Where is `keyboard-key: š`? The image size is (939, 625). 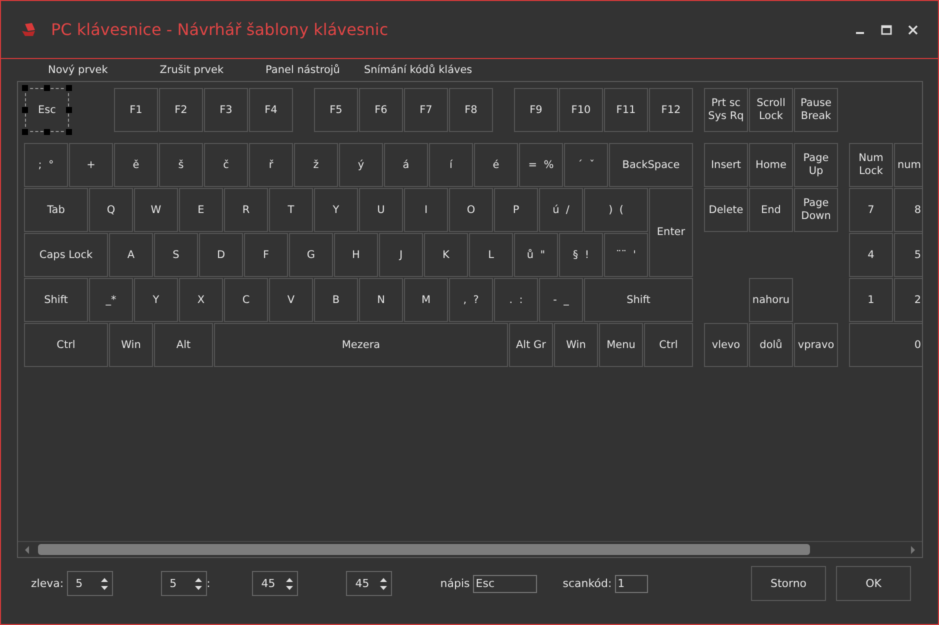
keyboard-key: š is located at coordinates (181, 165).